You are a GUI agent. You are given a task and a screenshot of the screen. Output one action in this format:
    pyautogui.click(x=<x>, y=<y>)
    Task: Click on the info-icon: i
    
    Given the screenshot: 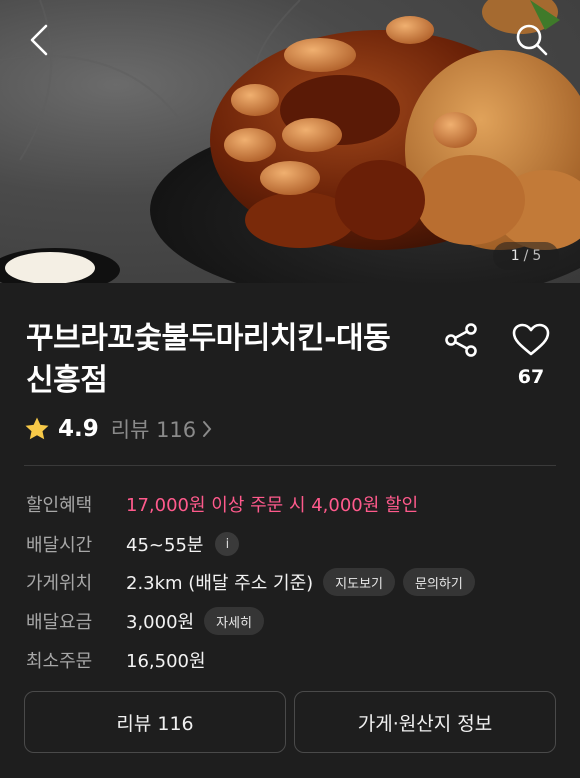 What is the action you would take?
    pyautogui.click(x=227, y=544)
    